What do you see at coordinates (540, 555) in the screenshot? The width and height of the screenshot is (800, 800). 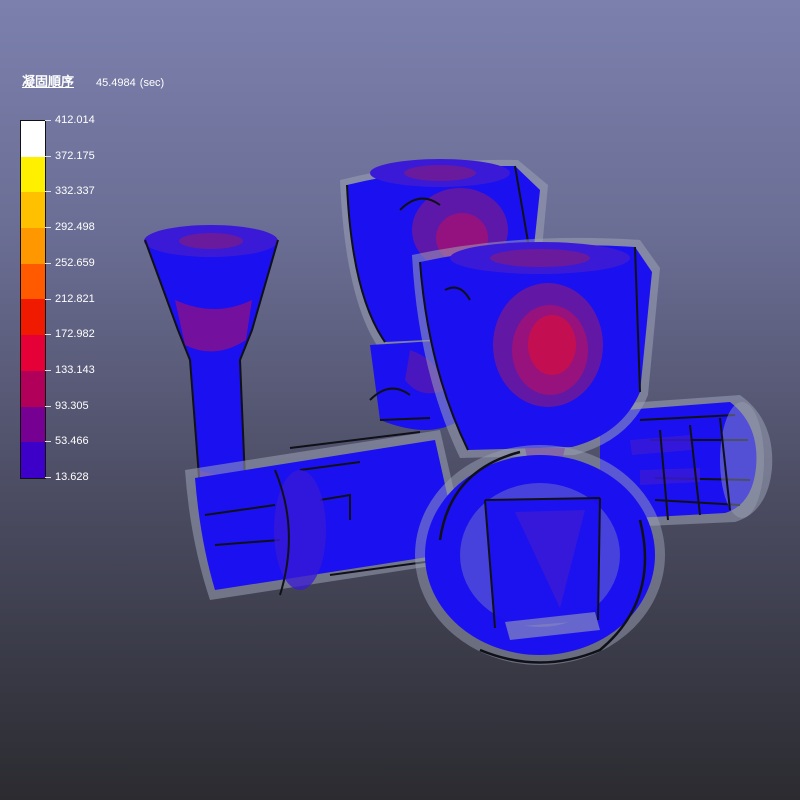 I see `ring-body` at bounding box center [540, 555].